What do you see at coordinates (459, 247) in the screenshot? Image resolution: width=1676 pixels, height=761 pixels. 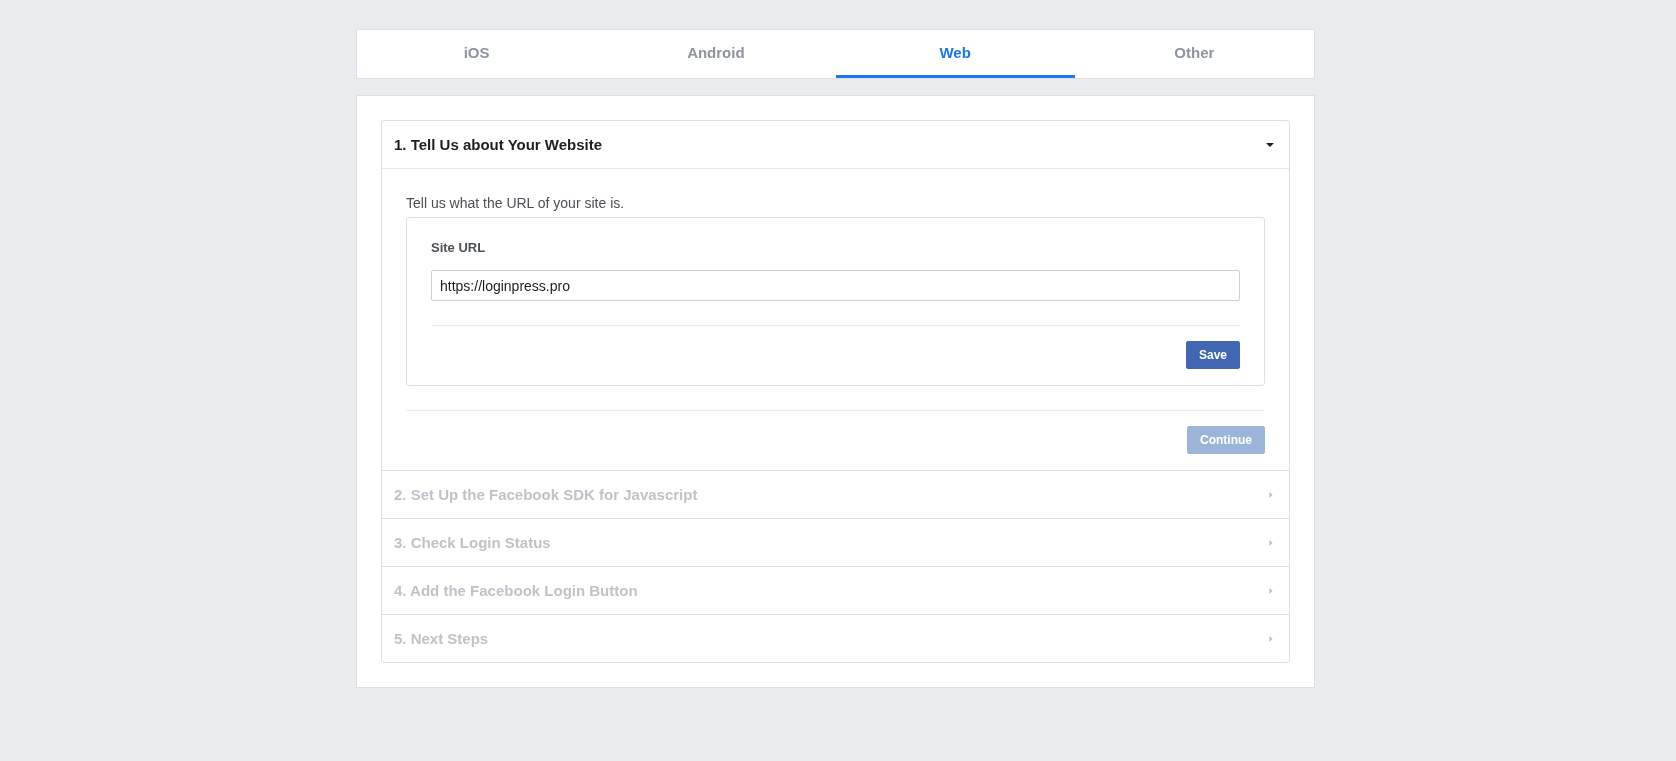 I see `field-label: Site URL` at bounding box center [459, 247].